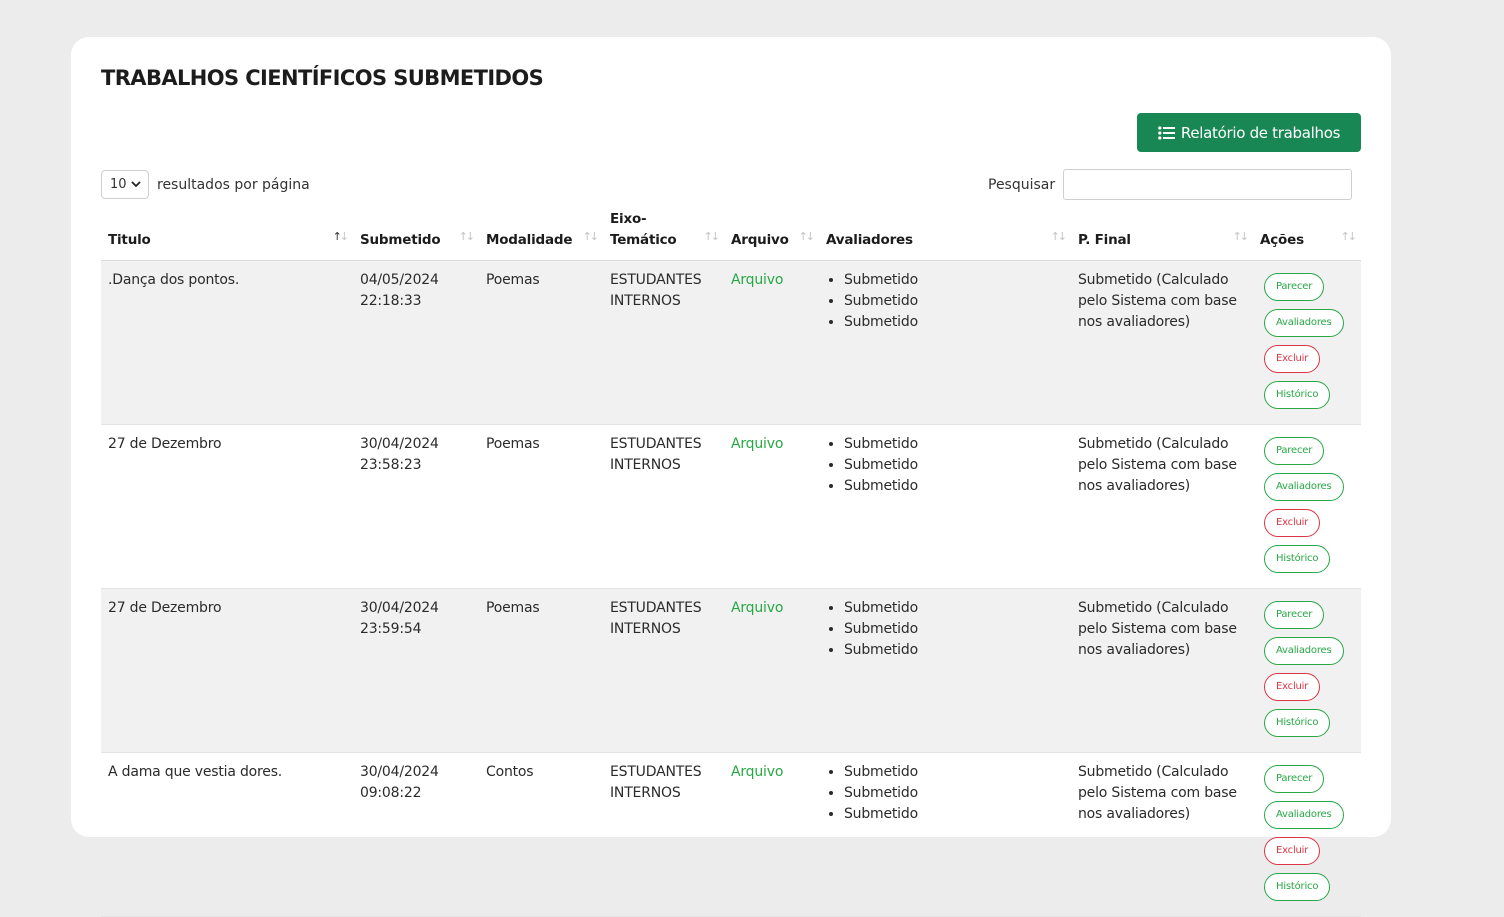  What do you see at coordinates (1260, 132) in the screenshot?
I see `report-button-label: Relatório de trabalhos` at bounding box center [1260, 132].